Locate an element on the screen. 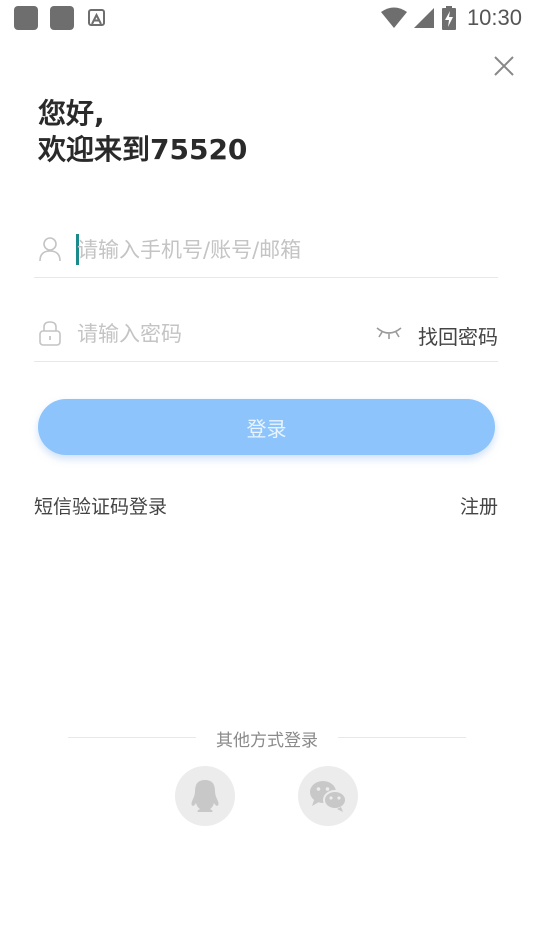 The height and width of the screenshot is (950, 534). divider-right is located at coordinates (402, 737).